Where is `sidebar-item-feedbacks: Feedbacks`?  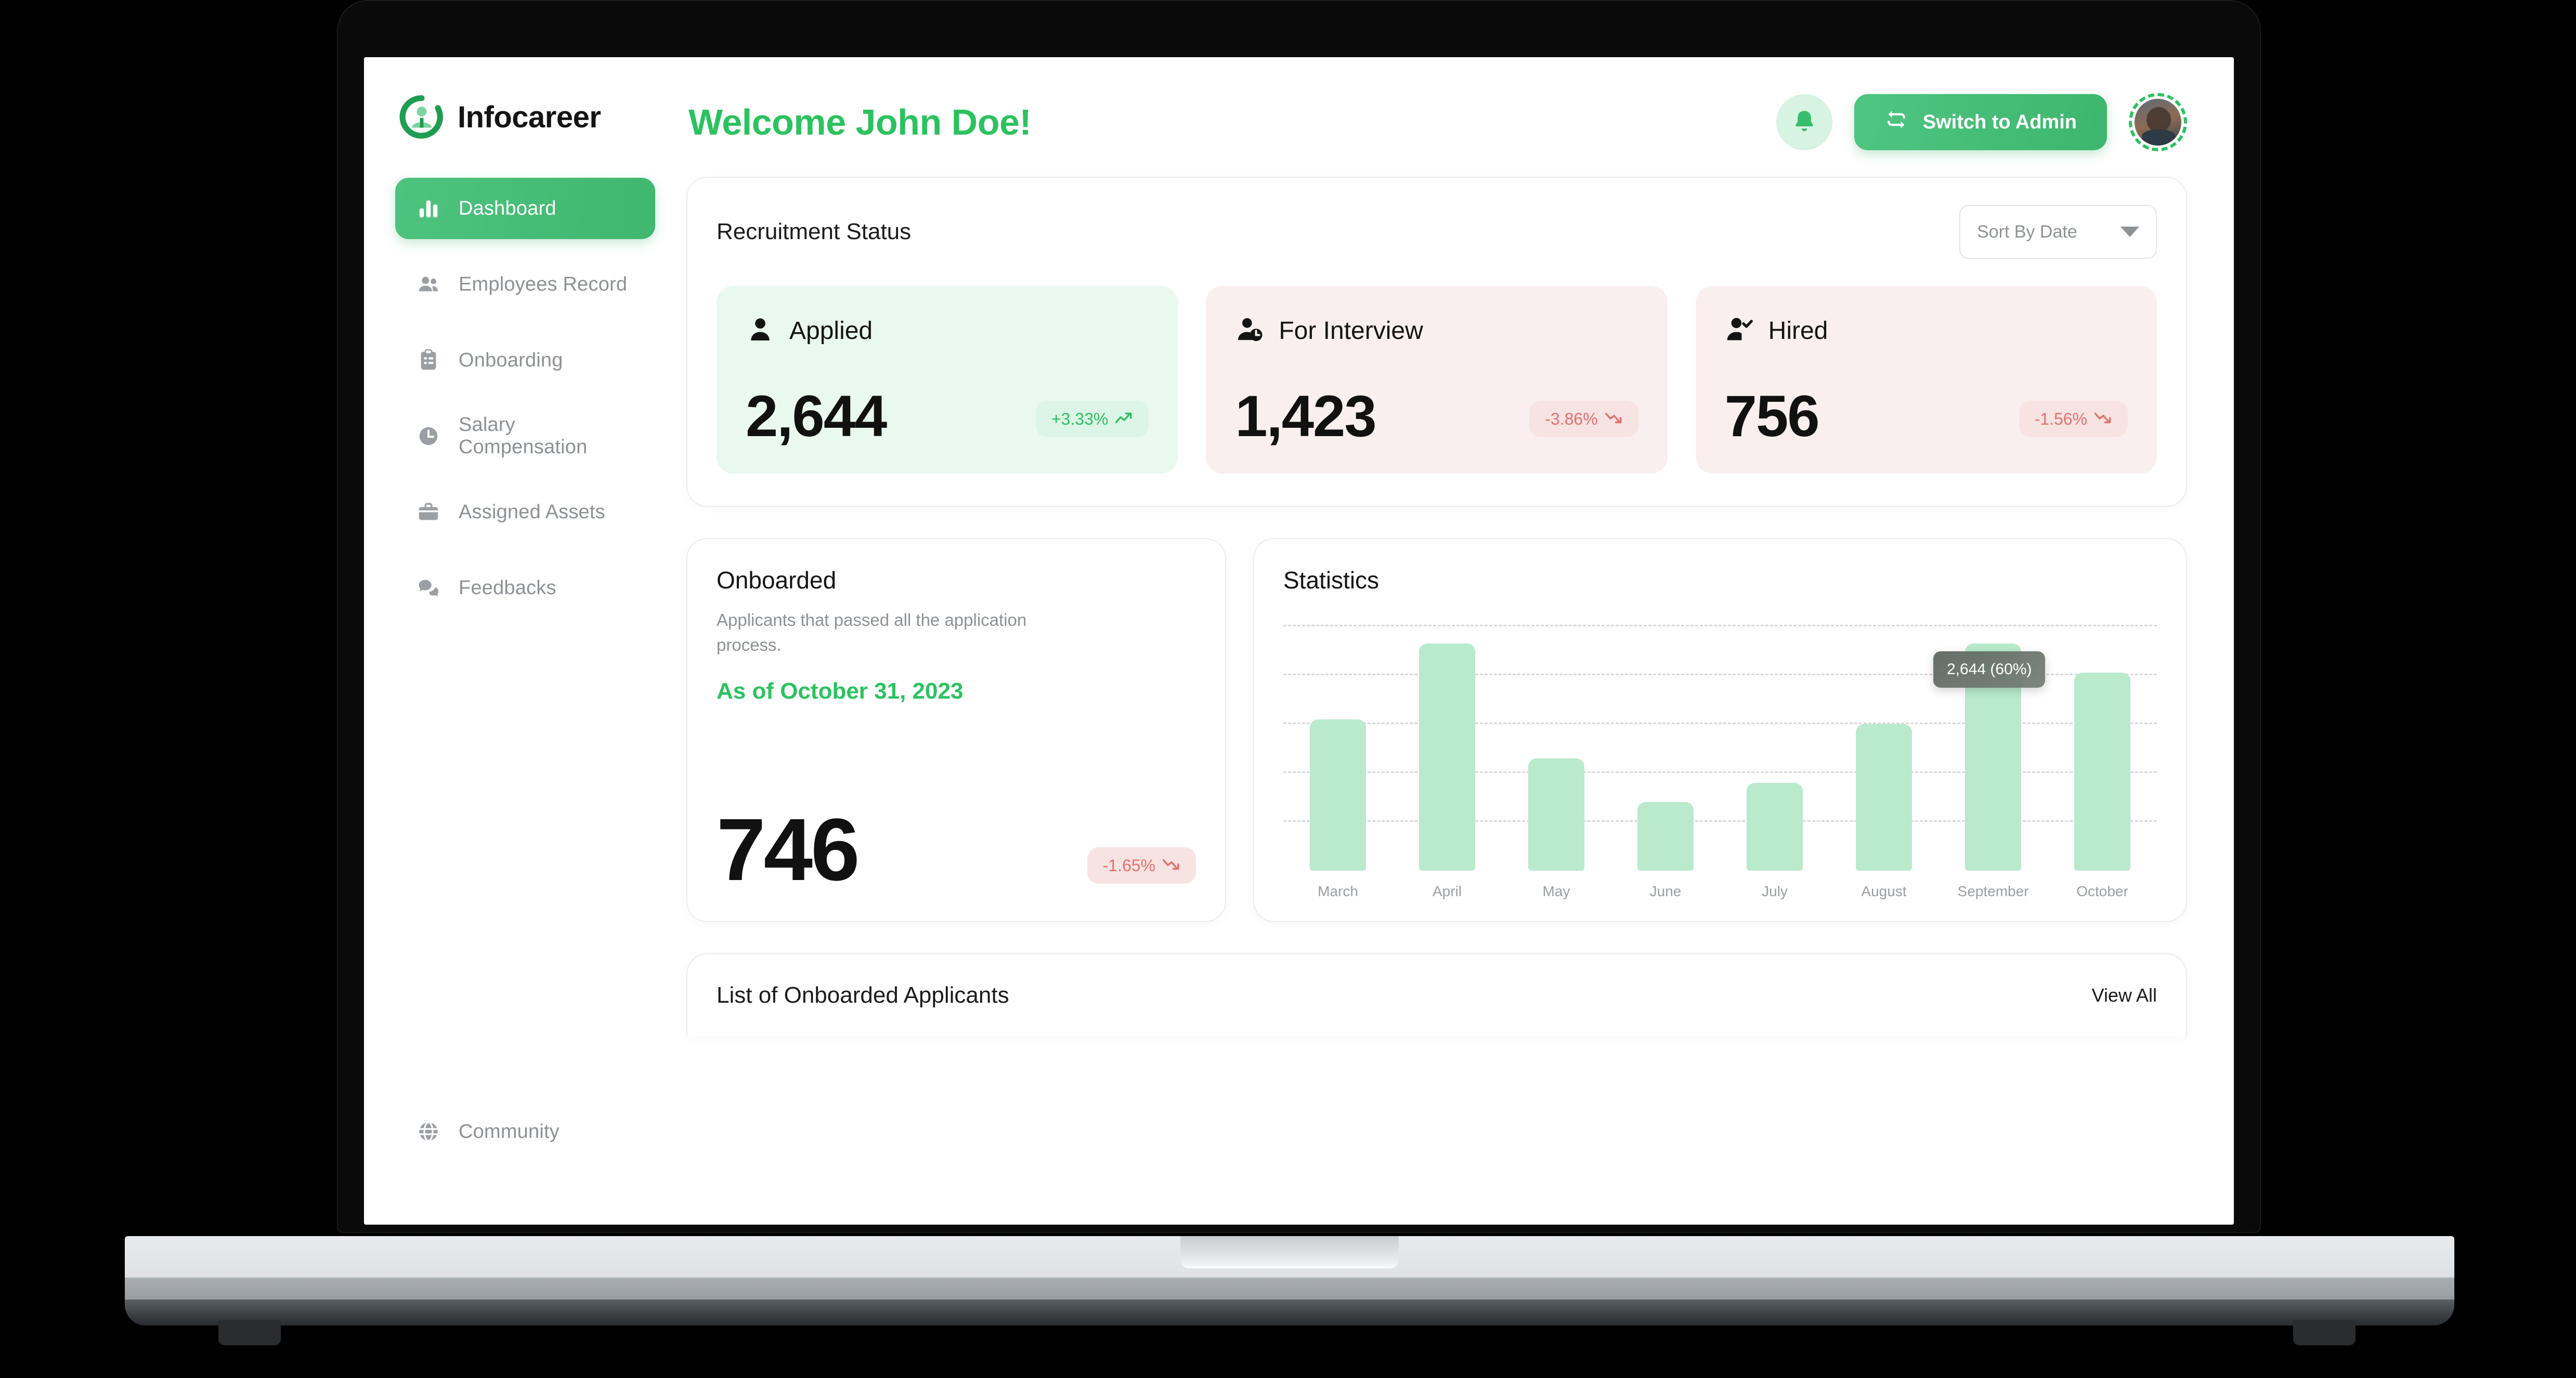
sidebar-item-feedbacks: Feedbacks is located at coordinates (525, 588).